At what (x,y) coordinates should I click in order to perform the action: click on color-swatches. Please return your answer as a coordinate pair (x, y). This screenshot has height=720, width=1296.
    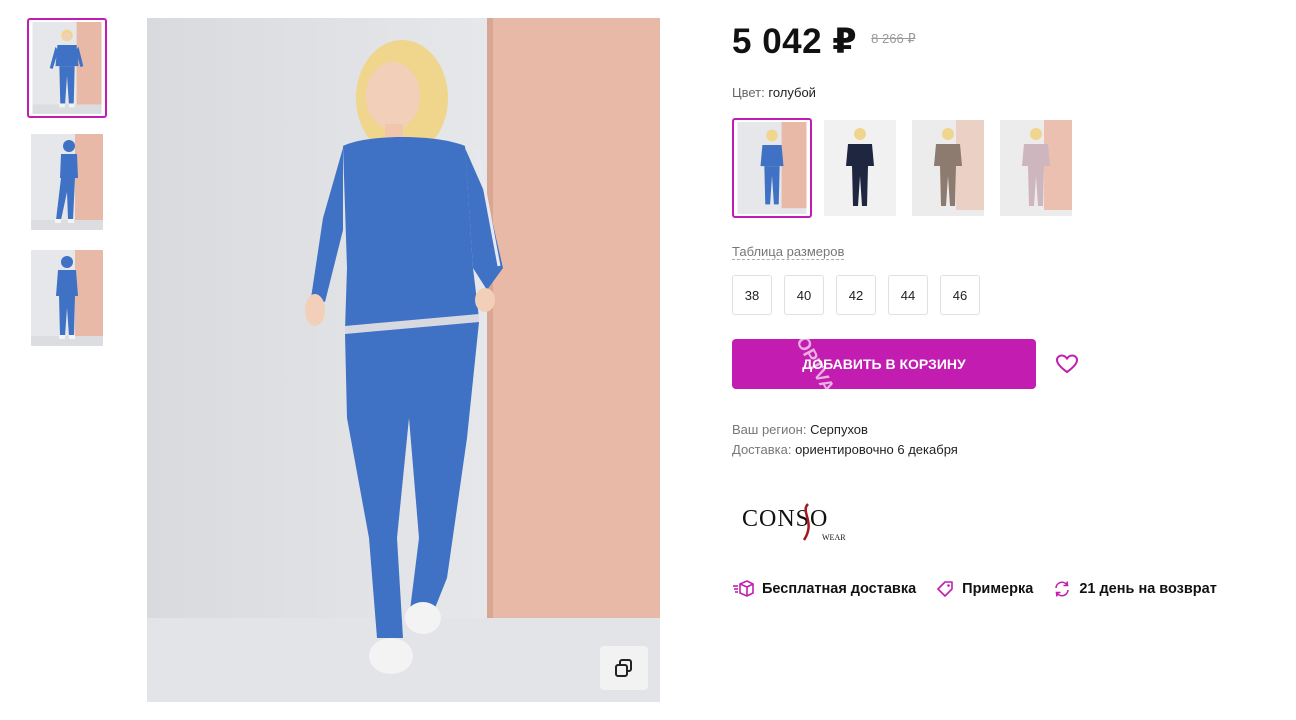
    Looking at the image, I should click on (910, 168).